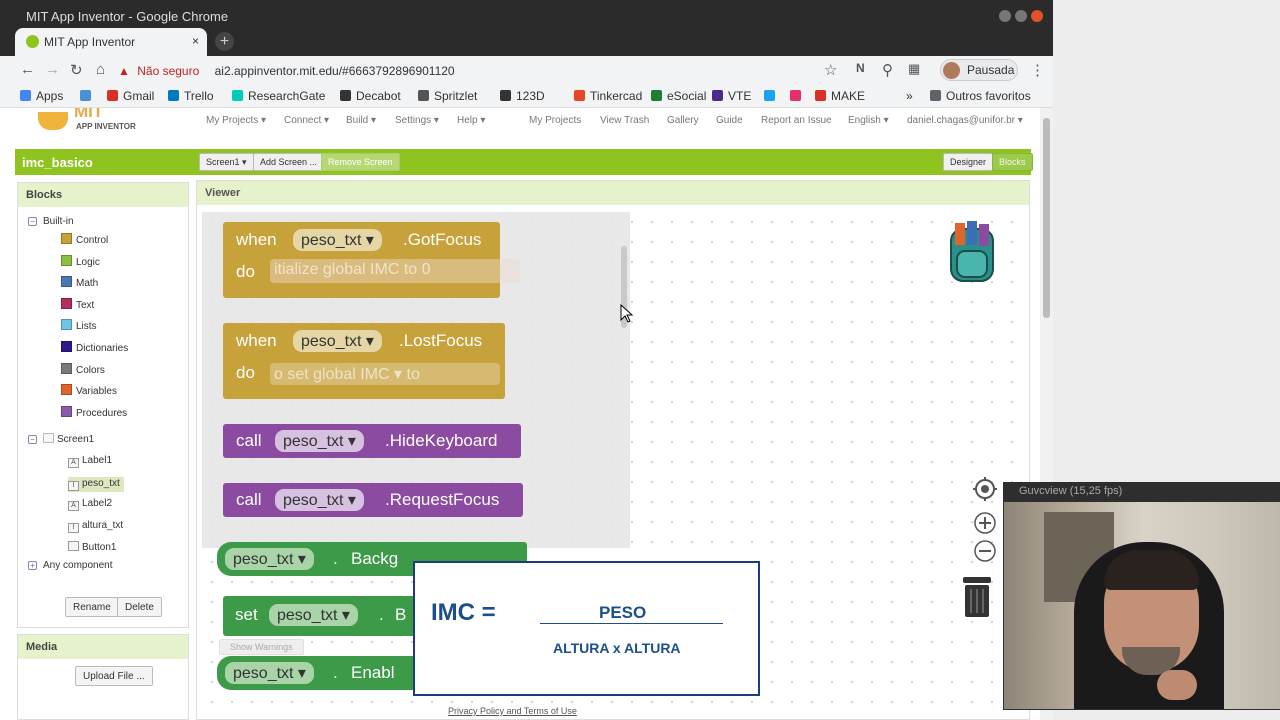  What do you see at coordinates (985, 551) in the screenshot?
I see `zoom-out-icon` at bounding box center [985, 551].